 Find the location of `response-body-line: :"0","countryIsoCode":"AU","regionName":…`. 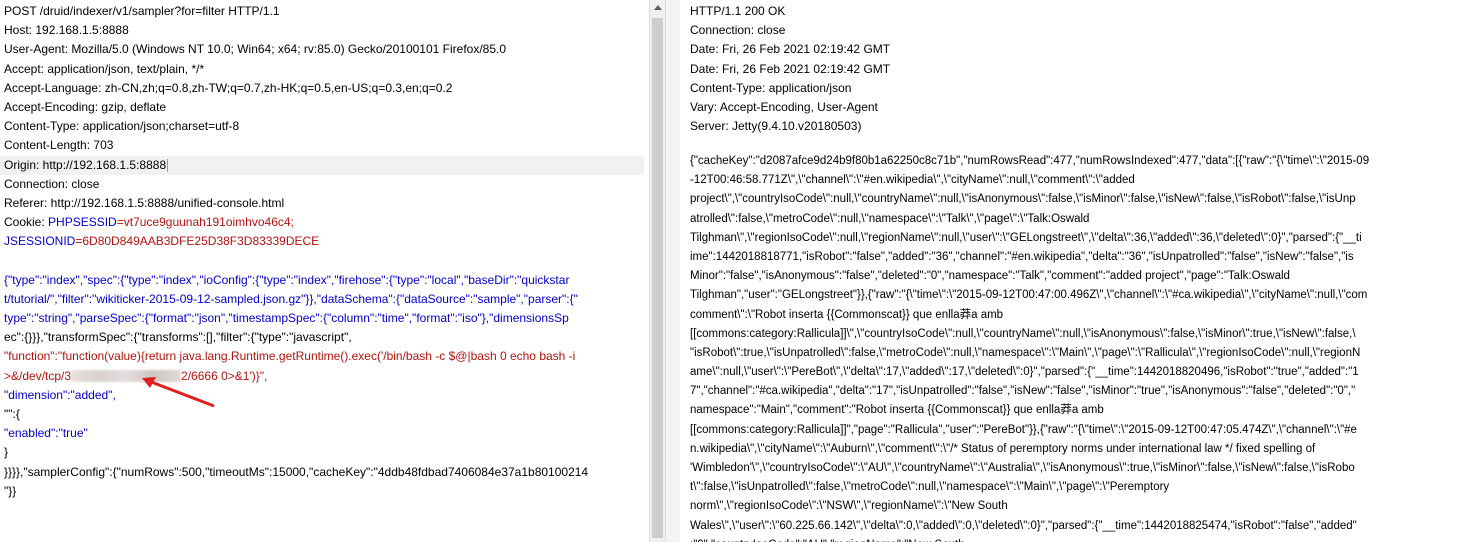

response-body-line: :"0","countryIsoCode":"AU","regionName":… is located at coordinates (1072, 539).